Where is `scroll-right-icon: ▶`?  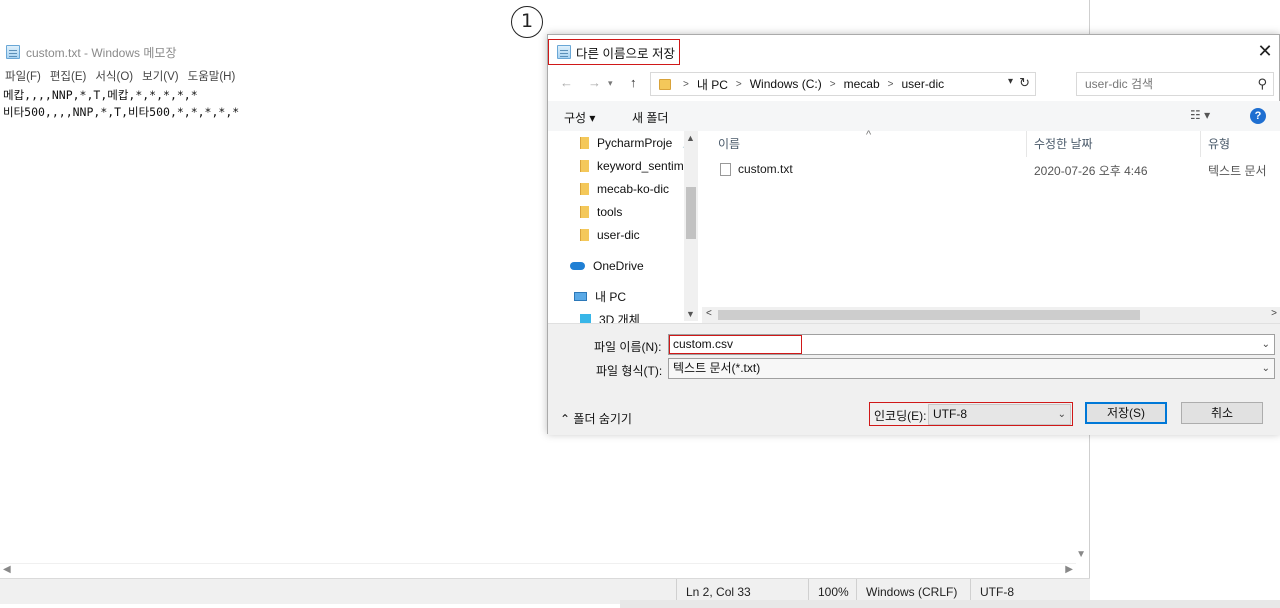
scroll-right-icon: ▶ is located at coordinates (1069, 569).